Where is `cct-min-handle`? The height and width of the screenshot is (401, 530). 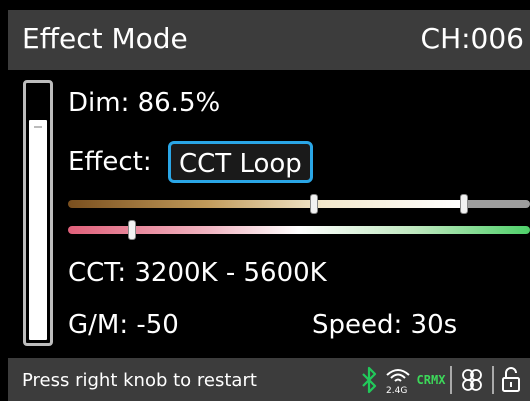 cct-min-handle is located at coordinates (314, 204).